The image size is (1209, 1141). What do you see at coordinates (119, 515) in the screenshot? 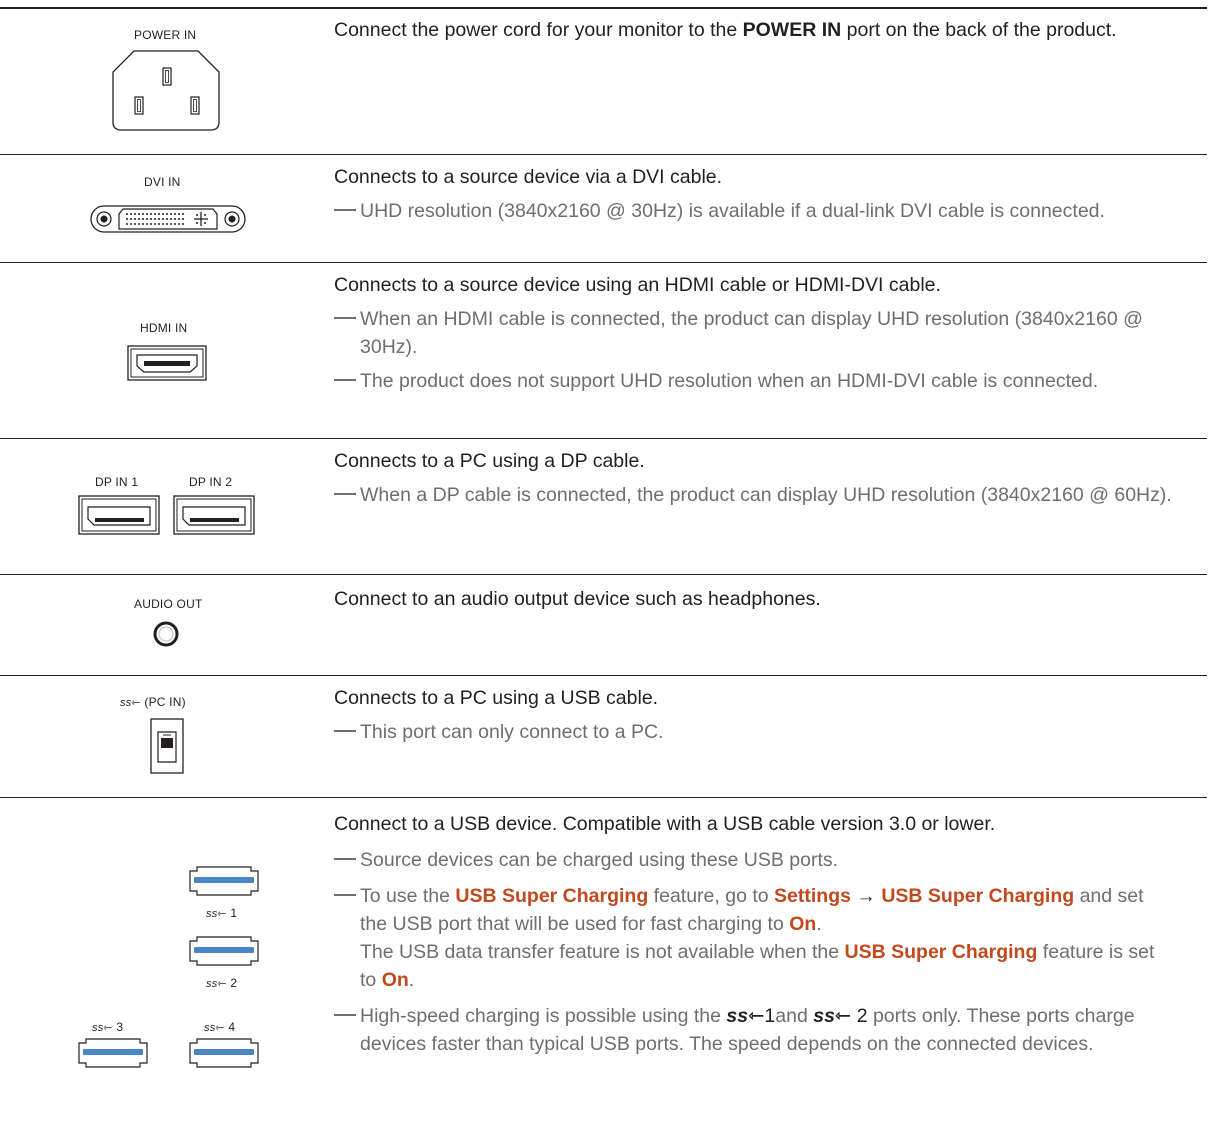
I see `dp-port-1-icon` at bounding box center [119, 515].